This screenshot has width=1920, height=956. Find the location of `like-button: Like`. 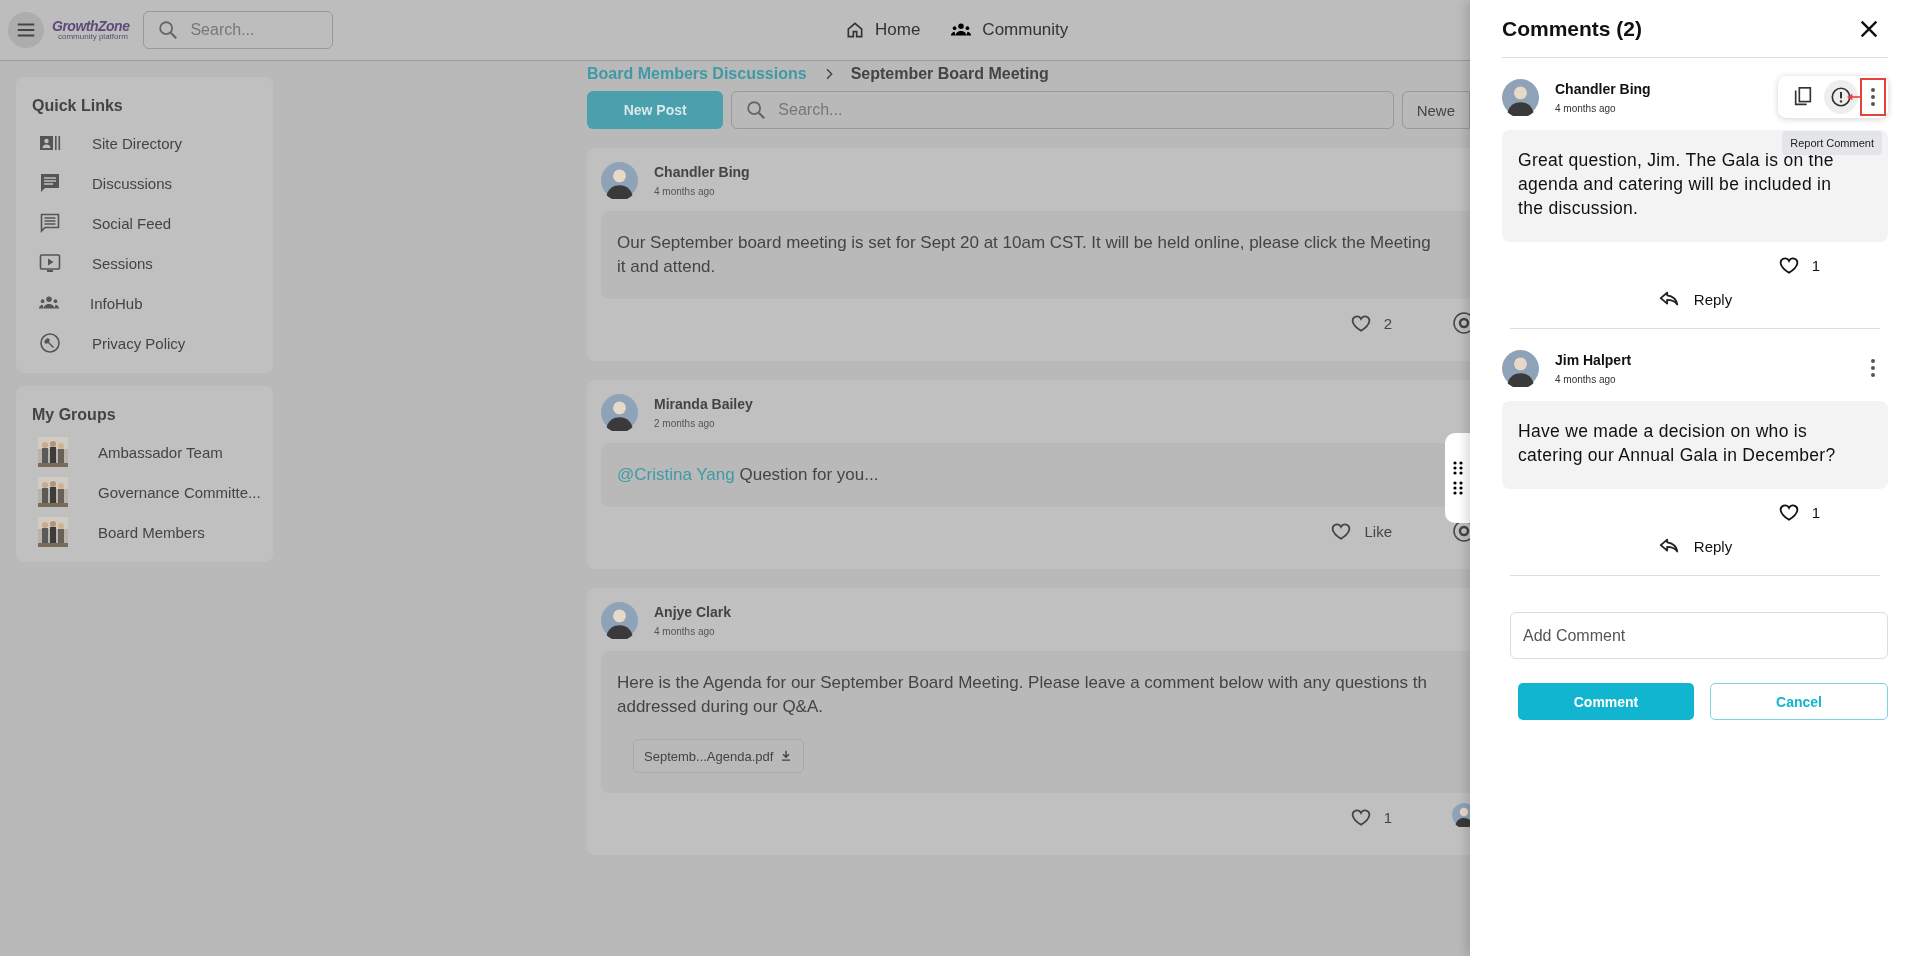

like-button: Like is located at coordinates (1361, 531).